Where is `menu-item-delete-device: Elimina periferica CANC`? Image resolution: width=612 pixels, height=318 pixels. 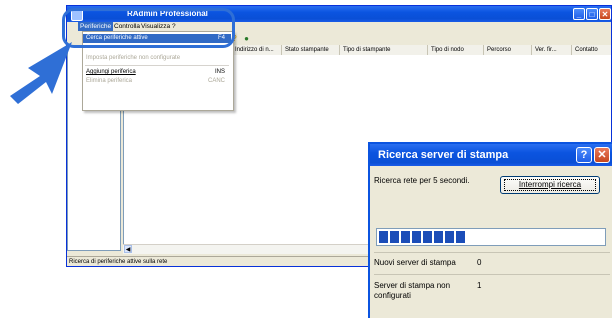
menu-item-delete-device: Elimina periferica CANC is located at coordinates (157, 81).